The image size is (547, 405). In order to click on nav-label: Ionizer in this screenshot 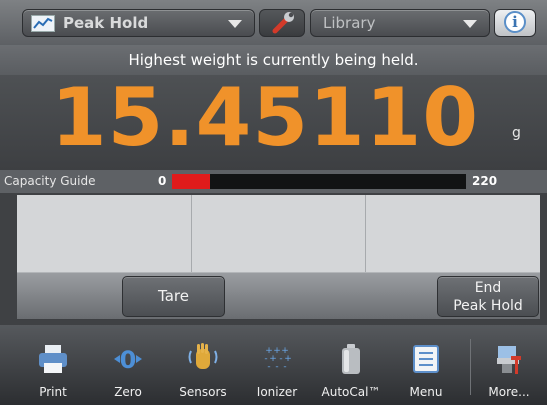, I will do `click(277, 392)`.